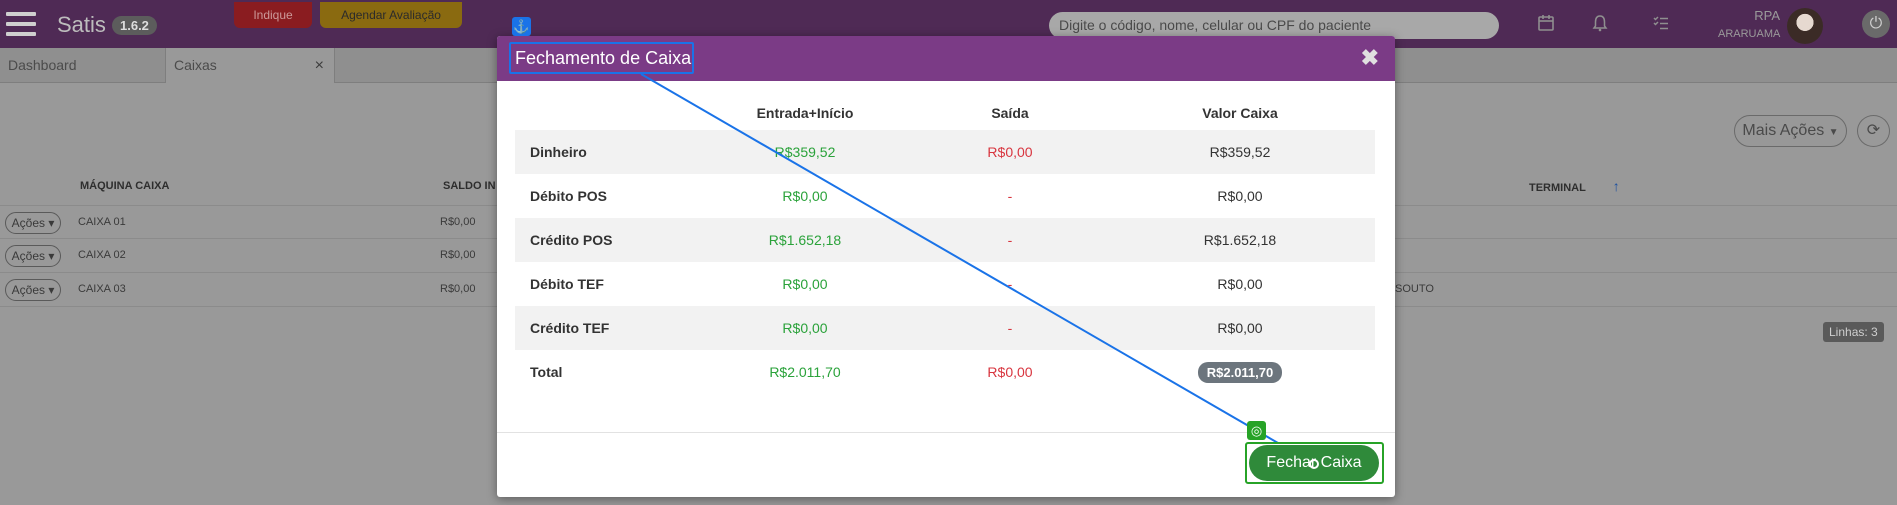 The width and height of the screenshot is (1897, 505). I want to click on target-highlight-box, so click(1314, 463).